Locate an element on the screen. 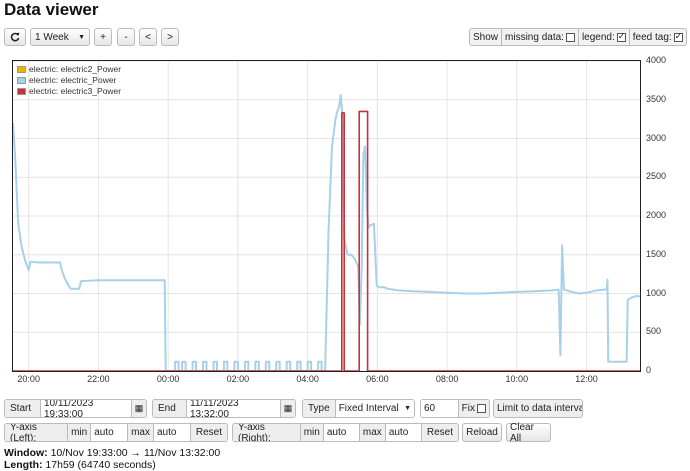 This screenshot has width=690, height=471. type-select: Fixed Interval ▼ is located at coordinates (374, 408).